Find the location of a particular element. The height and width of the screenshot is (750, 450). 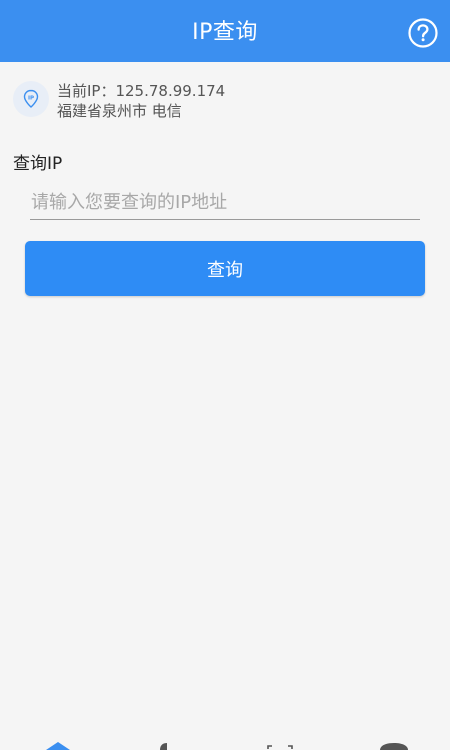

tab-scan is located at coordinates (280, 743).